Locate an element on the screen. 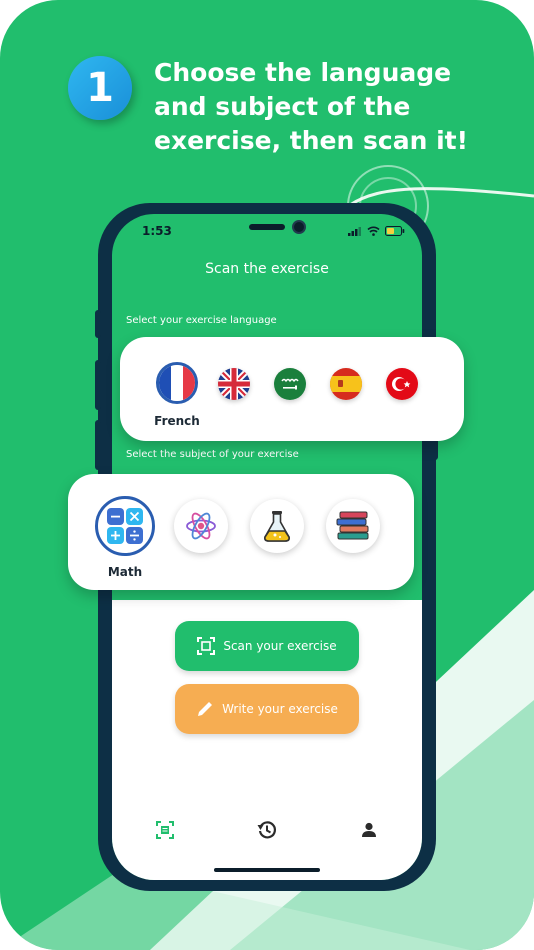 This screenshot has height=950, width=534. write-exercise-label: Write your exercise is located at coordinates (280, 709).